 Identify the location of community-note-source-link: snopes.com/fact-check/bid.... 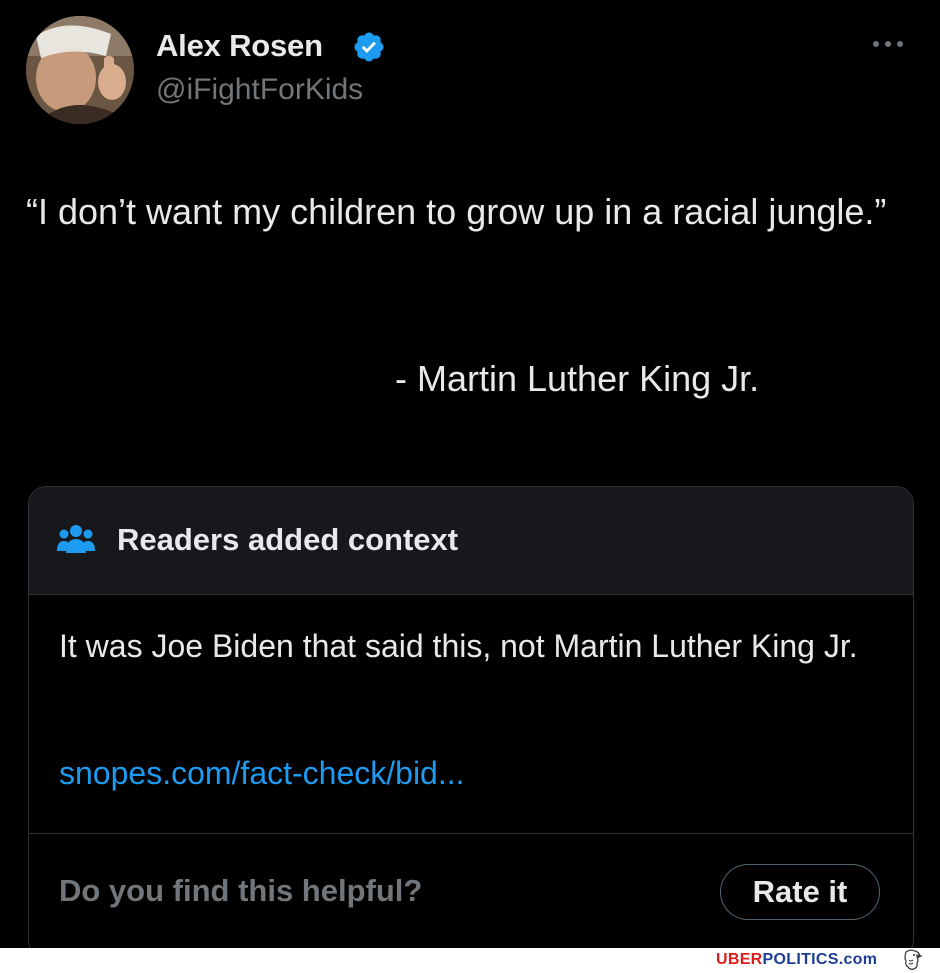
(262, 773).